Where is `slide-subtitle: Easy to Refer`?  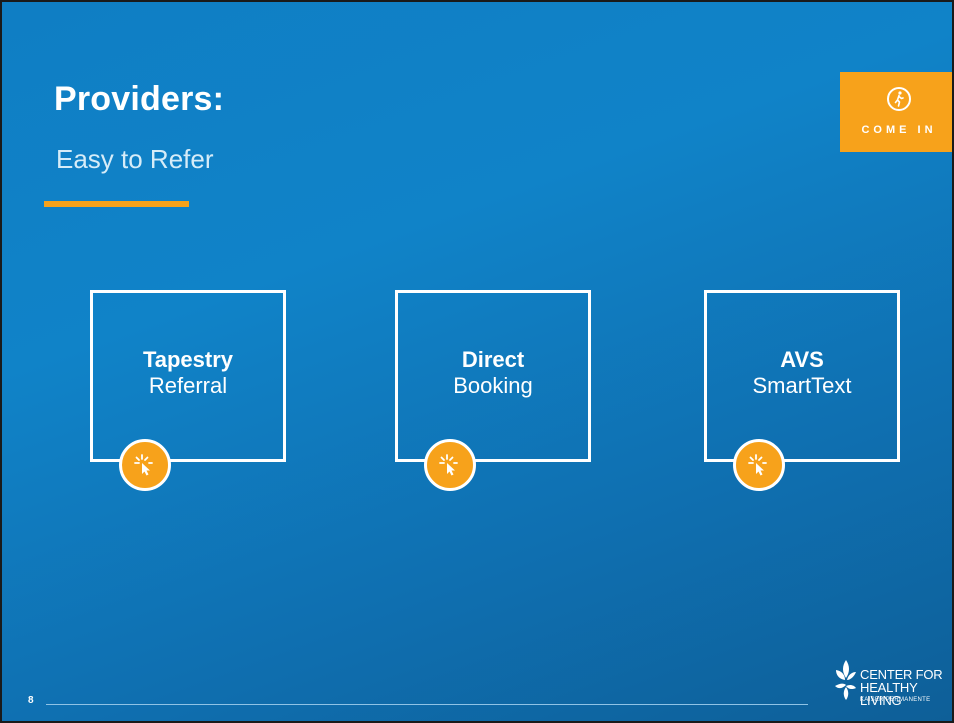
slide-subtitle: Easy to Refer is located at coordinates (135, 159).